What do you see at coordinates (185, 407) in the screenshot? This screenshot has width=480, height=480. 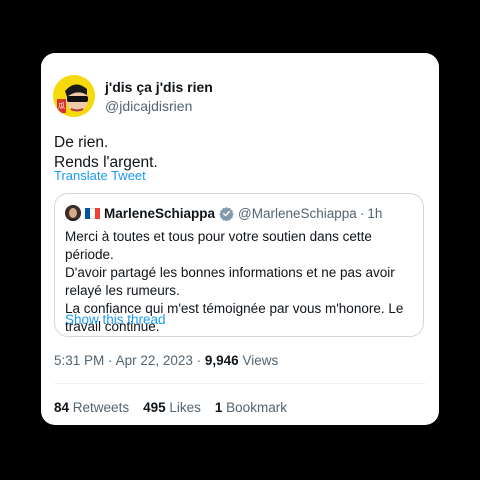 I see `likes-label: Likes` at bounding box center [185, 407].